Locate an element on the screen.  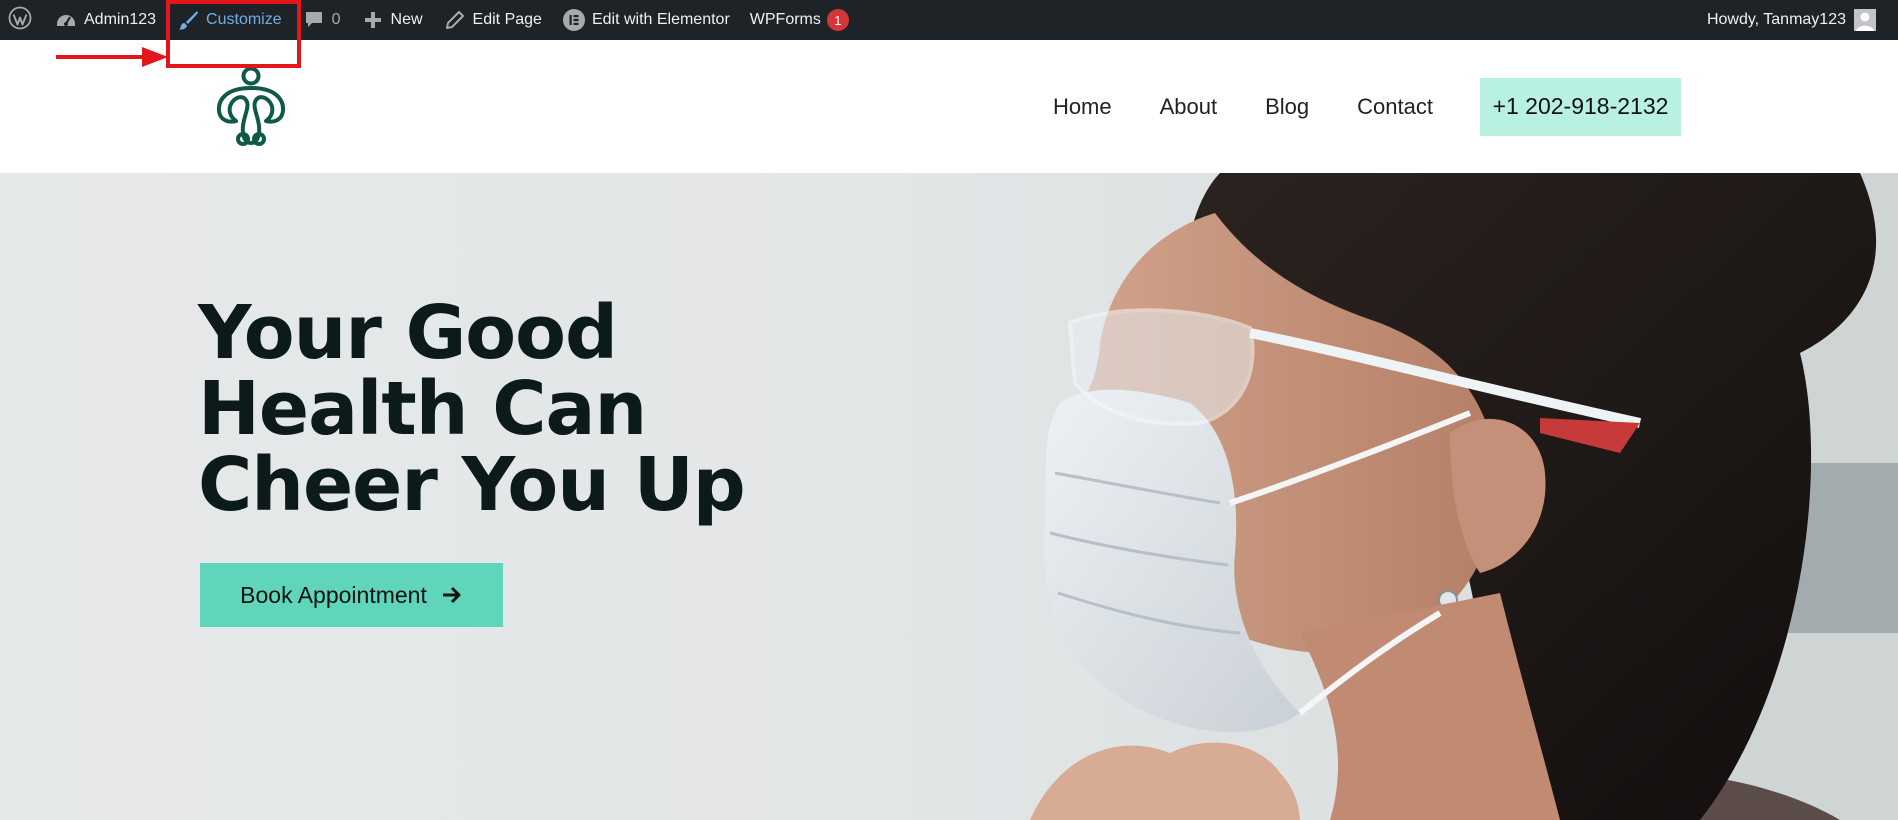
comment-bubble-icon is located at coordinates (314, 20).